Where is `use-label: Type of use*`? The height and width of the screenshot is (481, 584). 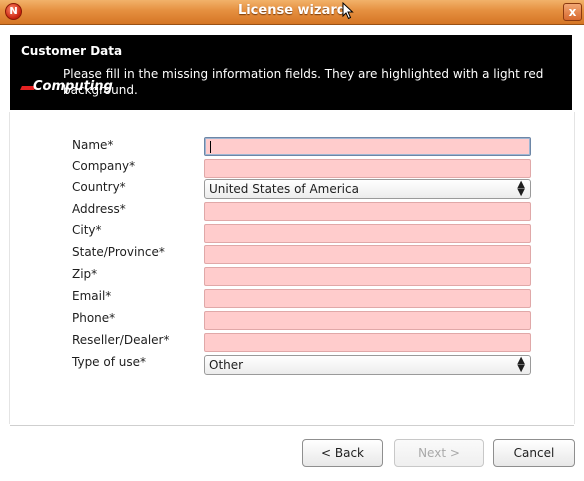 use-label: Type of use* is located at coordinates (109, 362).